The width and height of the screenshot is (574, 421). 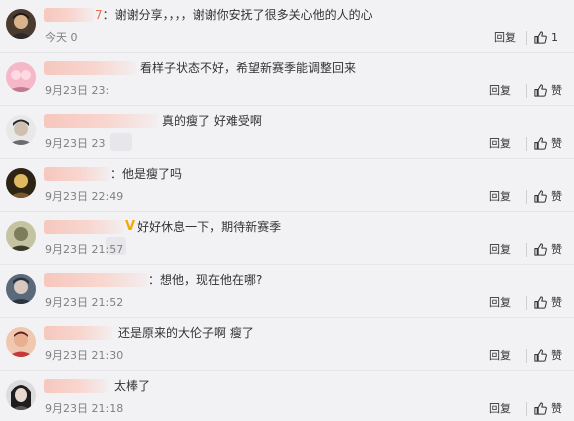 I want to click on comment-text: ：想他，现在他在哪?, so click(x=205, y=280).